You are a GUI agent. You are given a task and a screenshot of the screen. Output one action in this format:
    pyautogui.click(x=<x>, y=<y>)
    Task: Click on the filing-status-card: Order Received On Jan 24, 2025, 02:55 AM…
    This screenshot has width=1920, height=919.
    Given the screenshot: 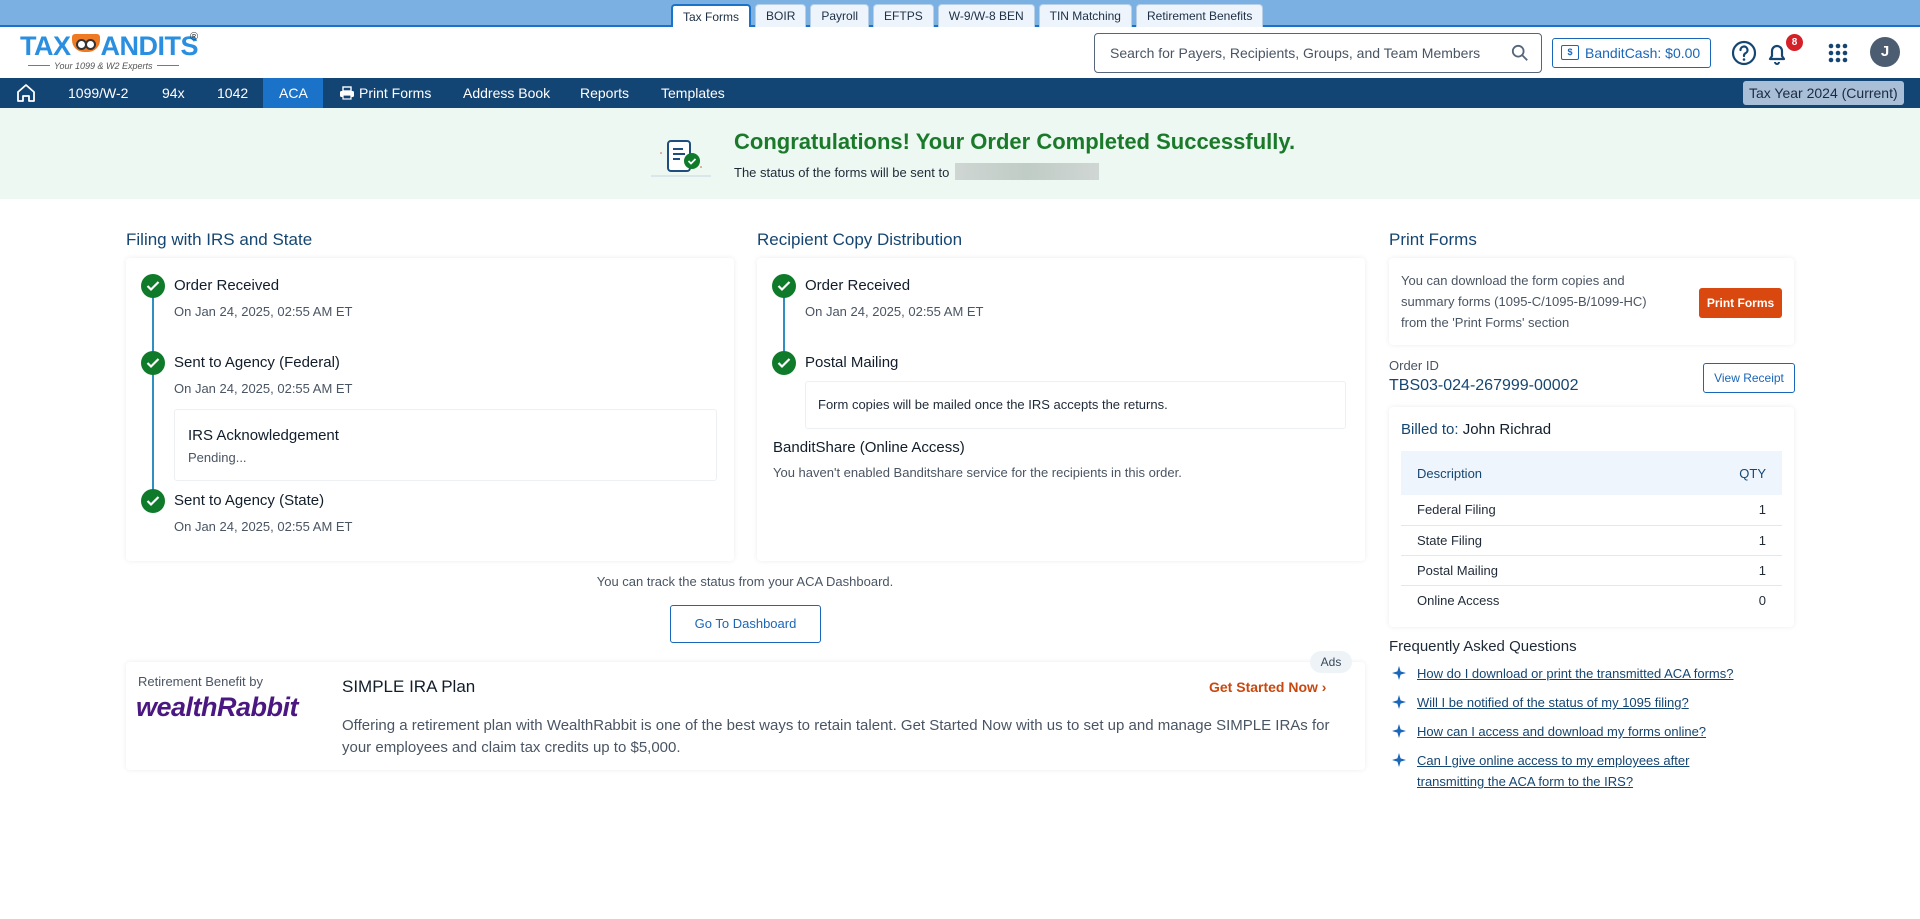 What is the action you would take?
    pyautogui.click(x=430, y=409)
    